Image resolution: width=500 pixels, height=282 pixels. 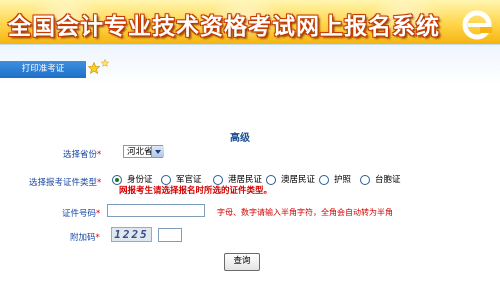 I want to click on banner-title: 全国会计专业技术资格考试网上报名系统, so click(x=224, y=26).